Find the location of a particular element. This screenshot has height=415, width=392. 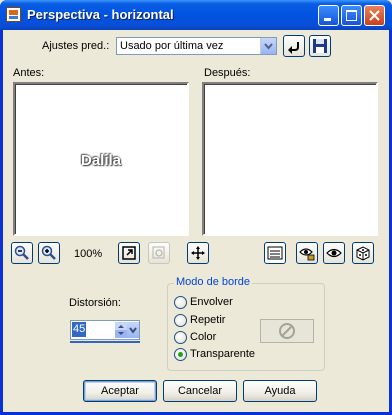

radio-color is located at coordinates (180, 337).